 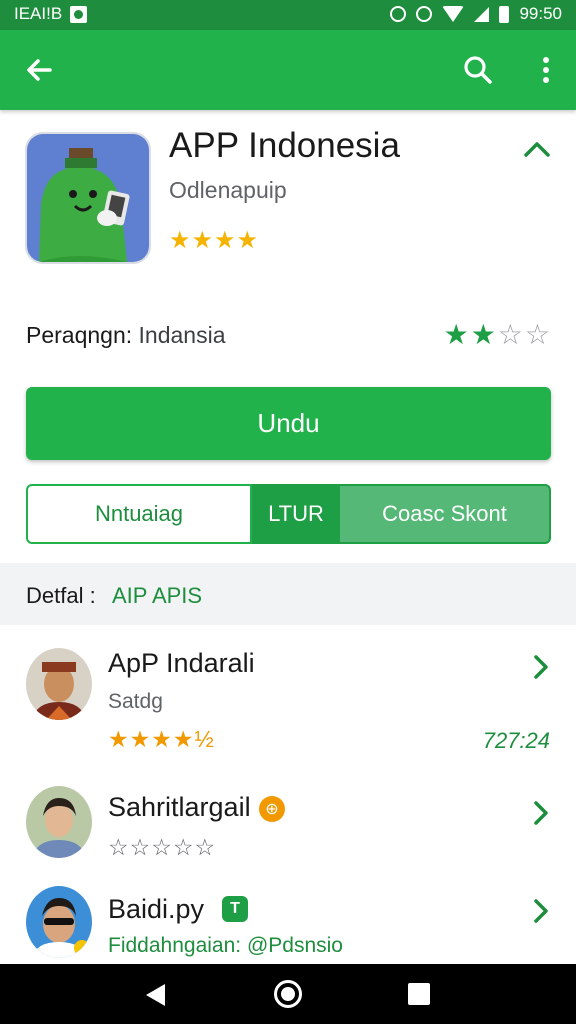 I want to click on search-button, so click(x=478, y=70).